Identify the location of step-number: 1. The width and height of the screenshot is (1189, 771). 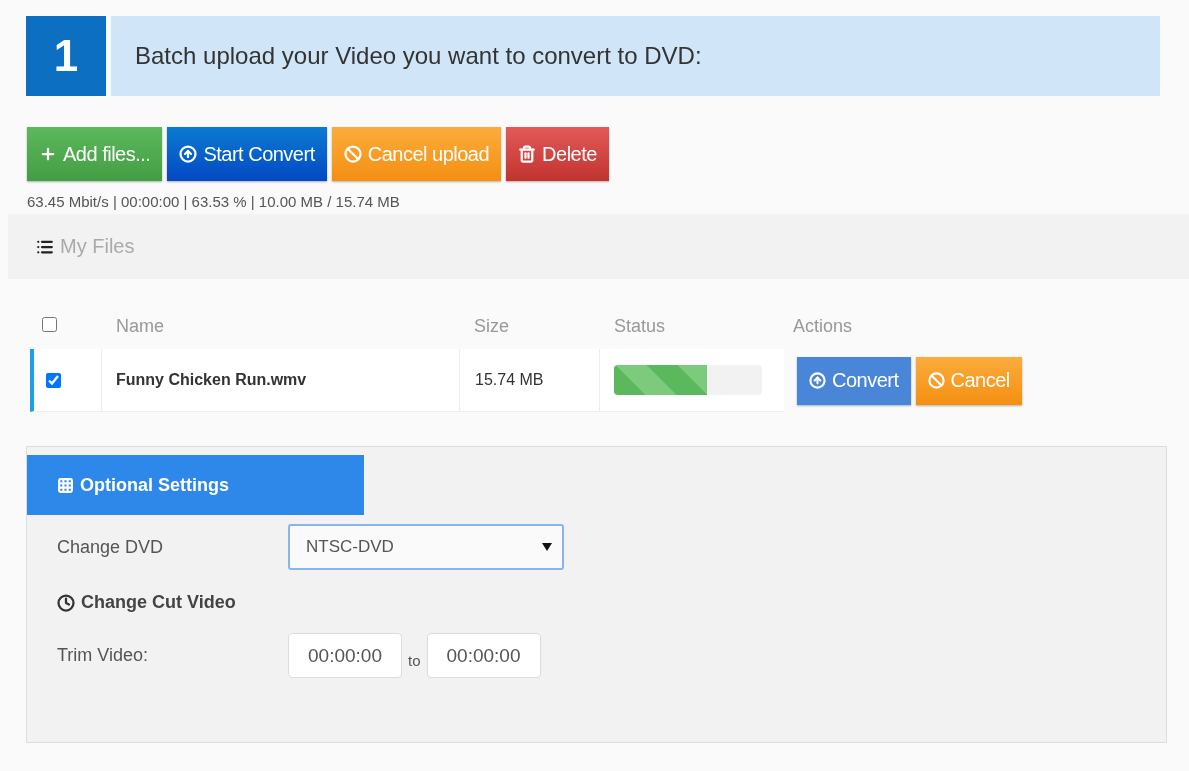
(66, 56).